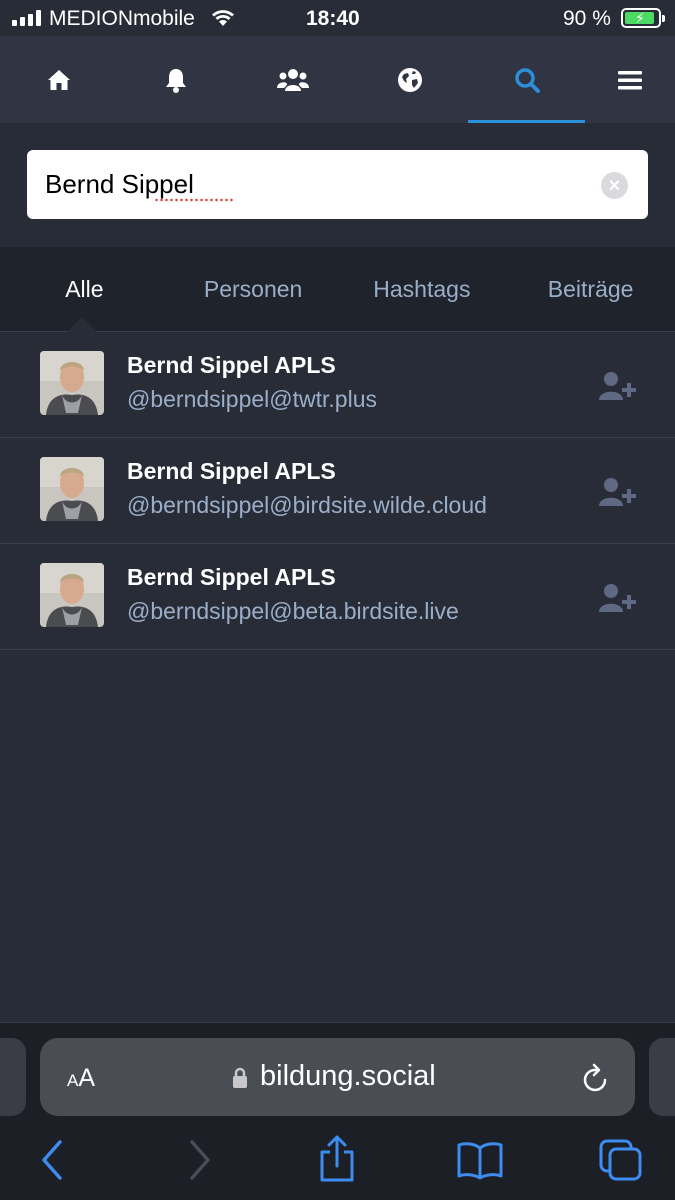  I want to click on tab-label: Personen, so click(253, 288).